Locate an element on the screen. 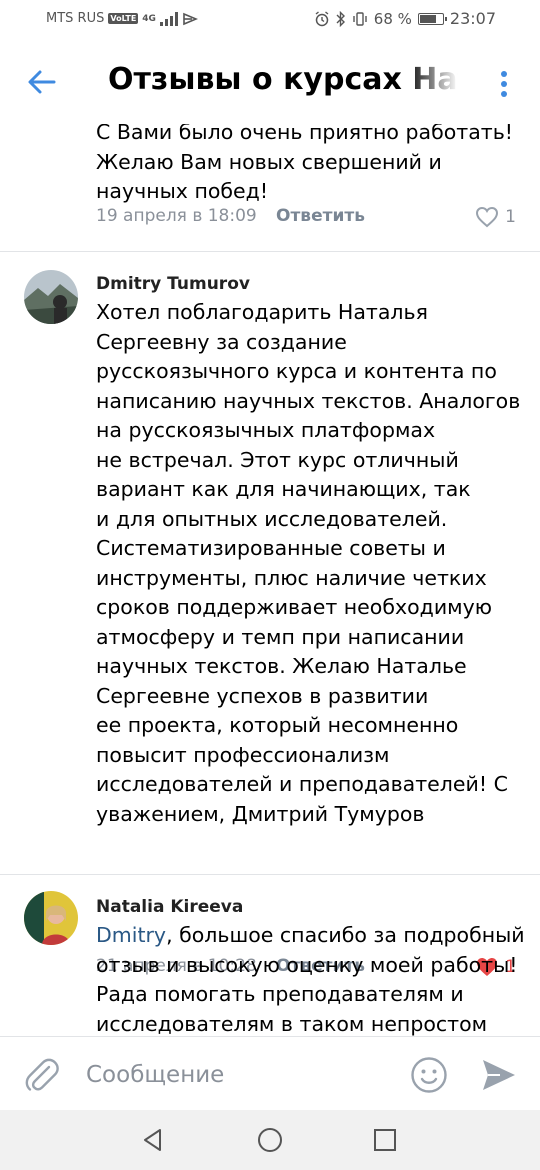 The image size is (540, 1170). status-time: 23:07 is located at coordinates (472, 18).